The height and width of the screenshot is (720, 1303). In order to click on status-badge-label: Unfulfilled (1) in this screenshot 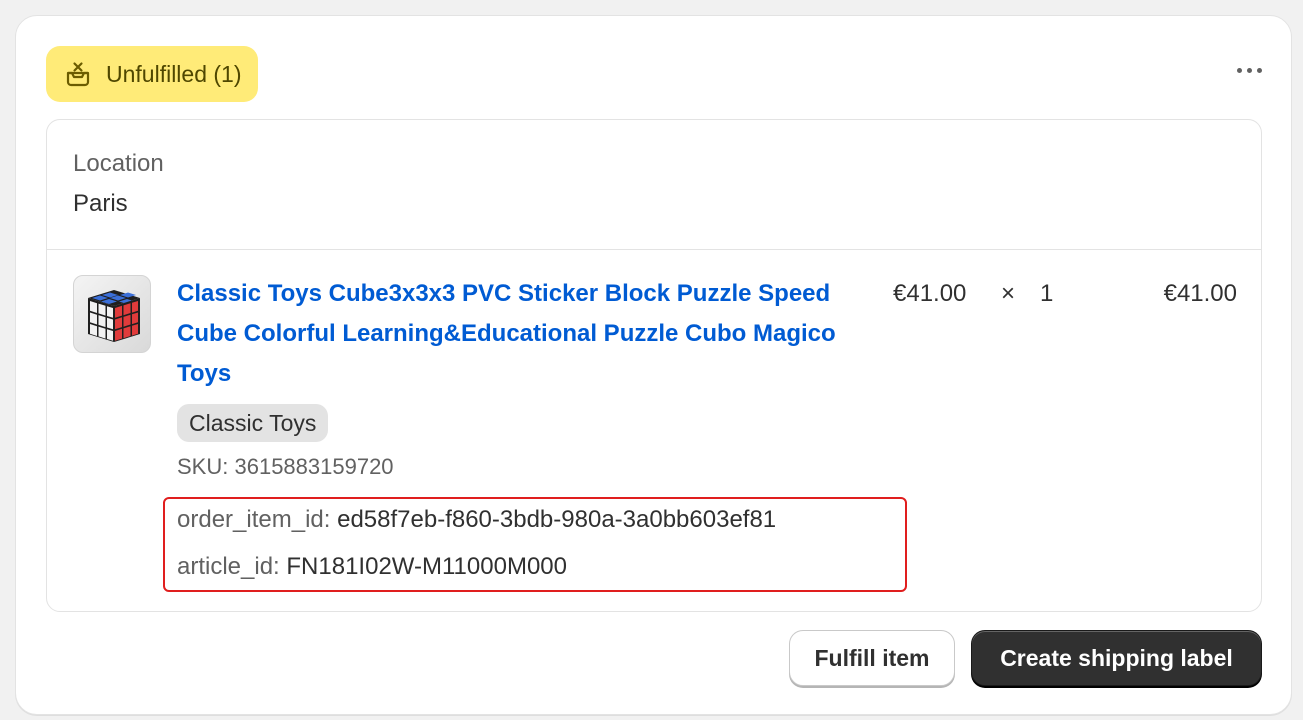, I will do `click(174, 73)`.